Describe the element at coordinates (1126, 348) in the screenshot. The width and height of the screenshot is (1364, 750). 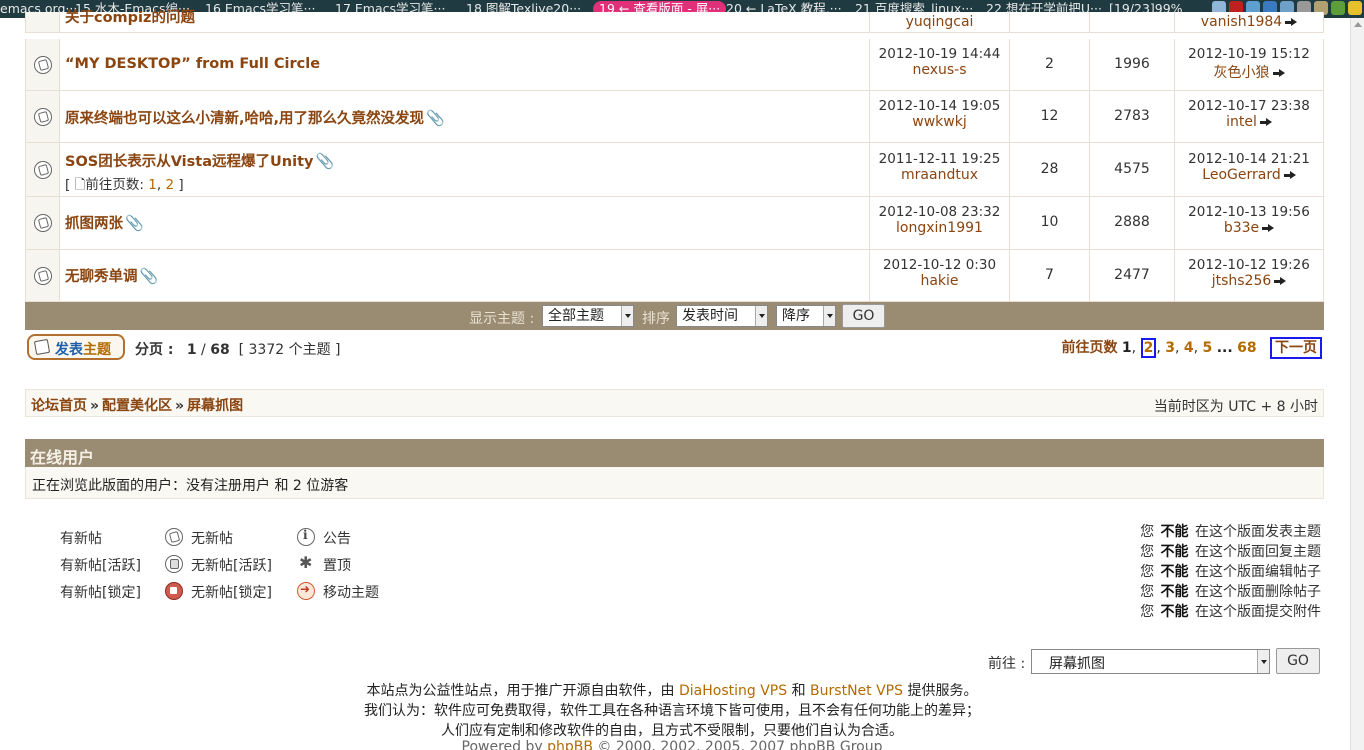
I see `current-page: 1` at that location.